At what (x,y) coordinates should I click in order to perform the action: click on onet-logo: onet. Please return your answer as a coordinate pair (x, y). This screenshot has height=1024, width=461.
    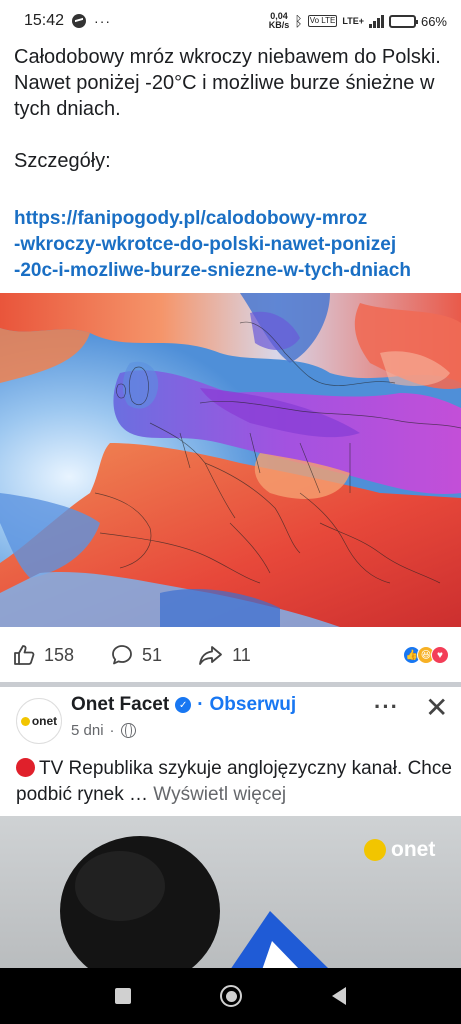
    Looking at the image, I should click on (399, 850).